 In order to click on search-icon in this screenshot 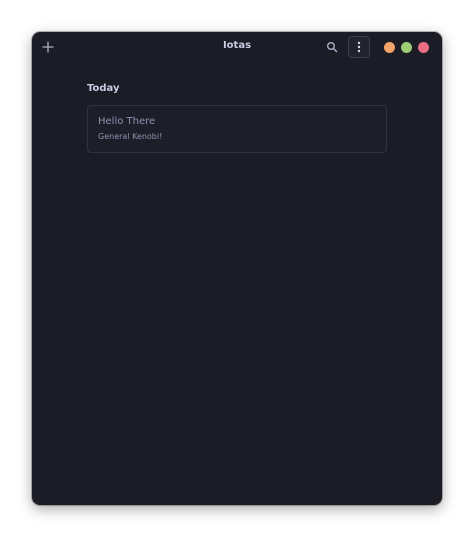, I will do `click(332, 47)`.